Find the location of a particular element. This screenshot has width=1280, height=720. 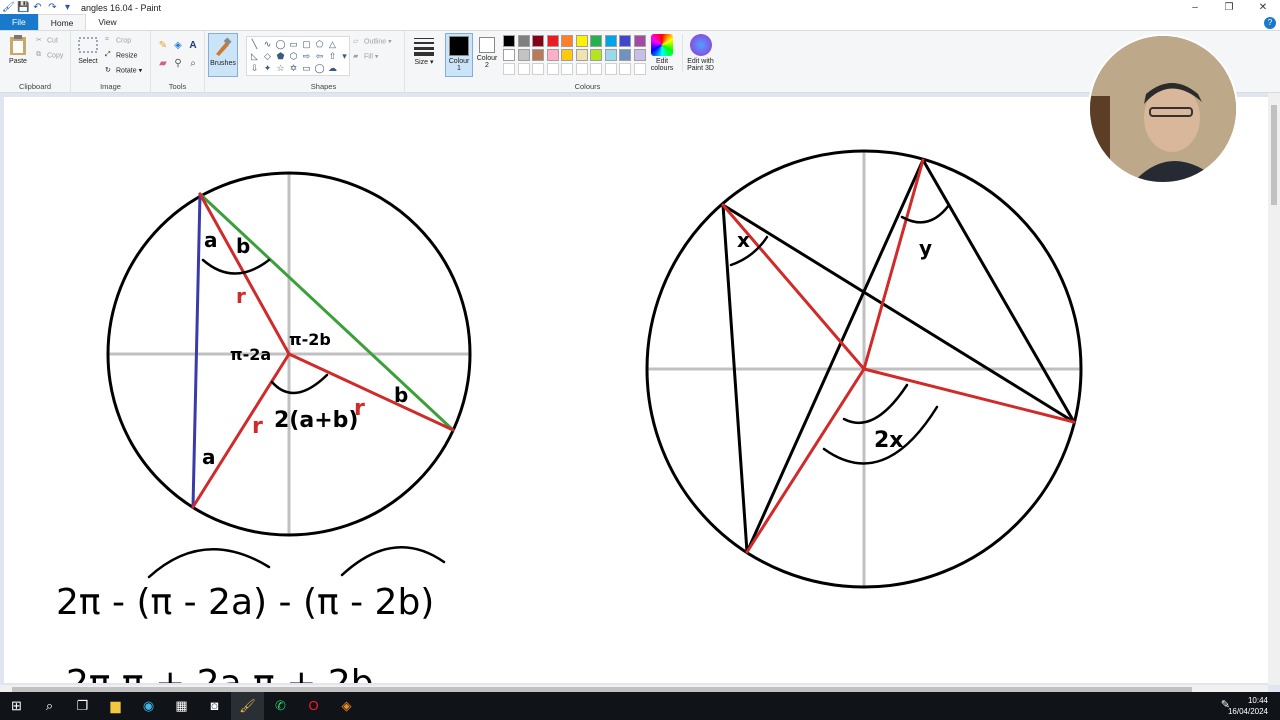

tab-file: File is located at coordinates (19, 22).